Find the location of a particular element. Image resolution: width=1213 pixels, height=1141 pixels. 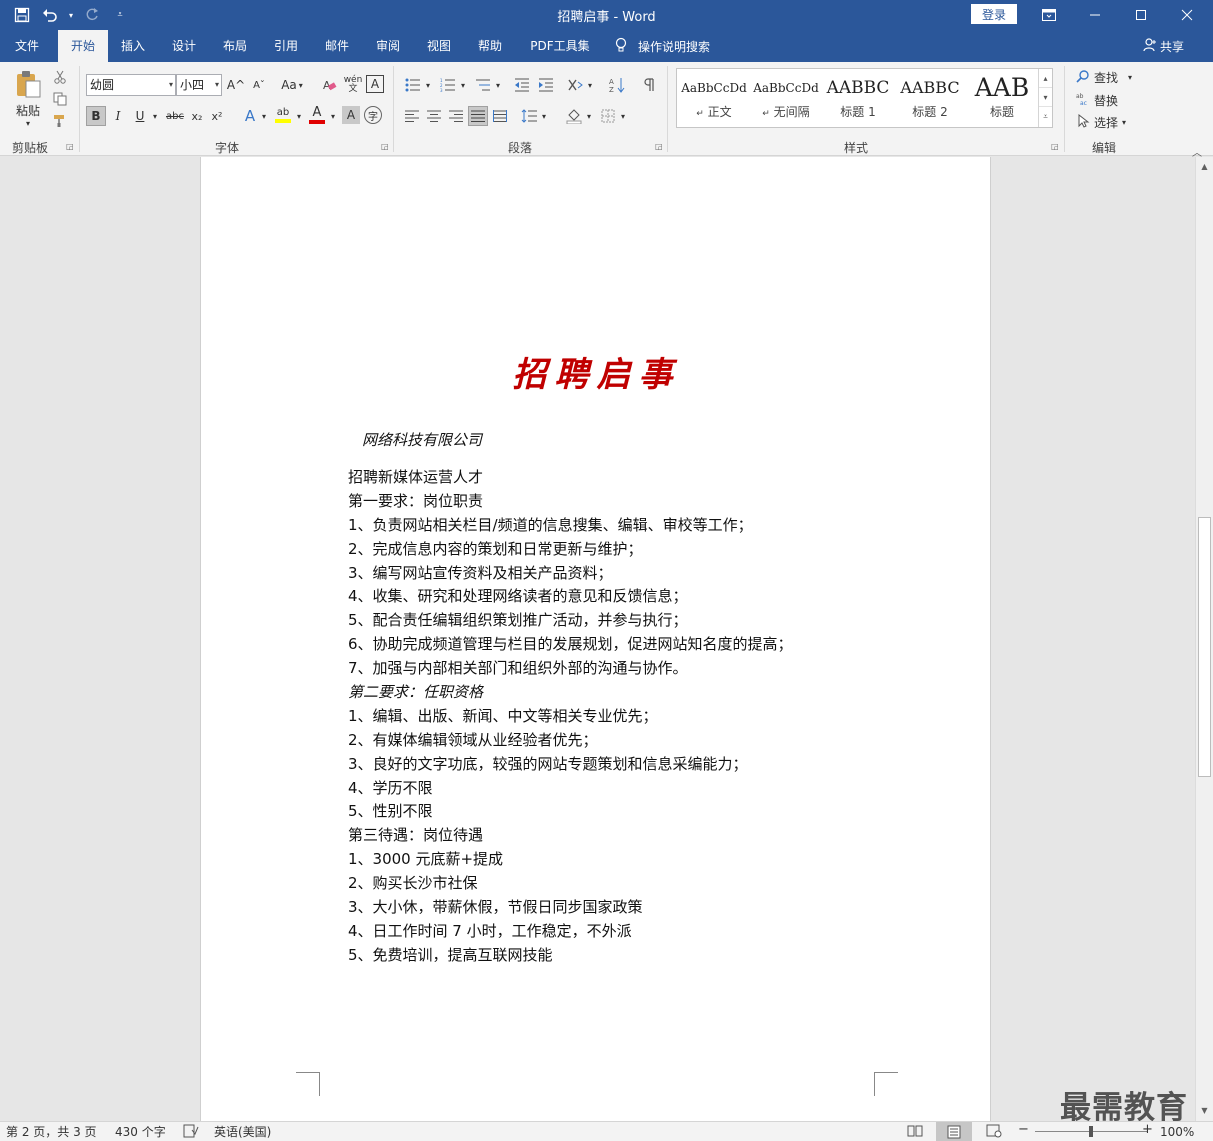

style-title: AAB 标题 is located at coordinates (1002, 99).